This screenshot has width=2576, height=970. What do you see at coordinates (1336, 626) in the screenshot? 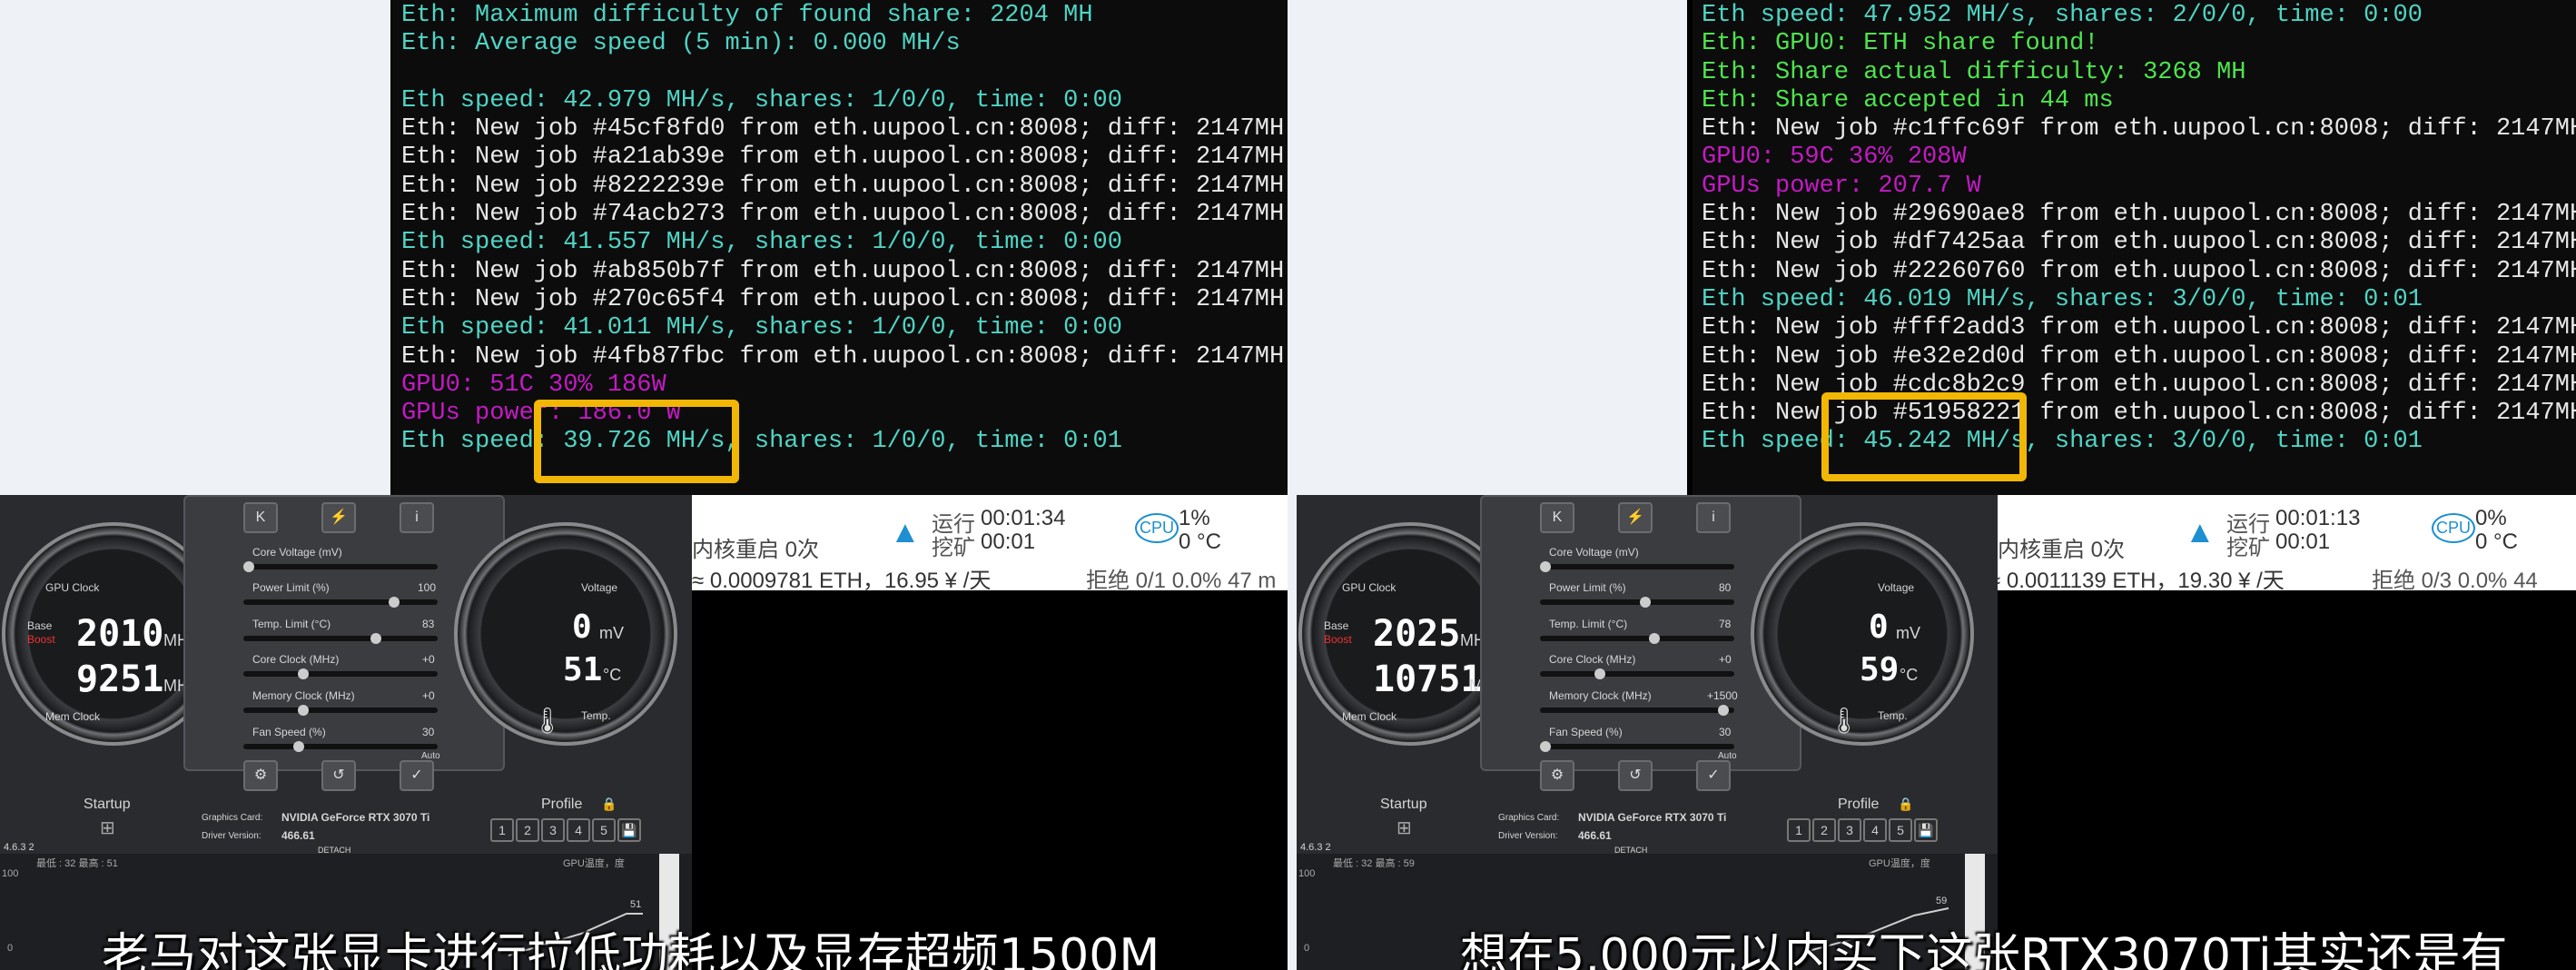
I see `base-label: Base` at bounding box center [1336, 626].